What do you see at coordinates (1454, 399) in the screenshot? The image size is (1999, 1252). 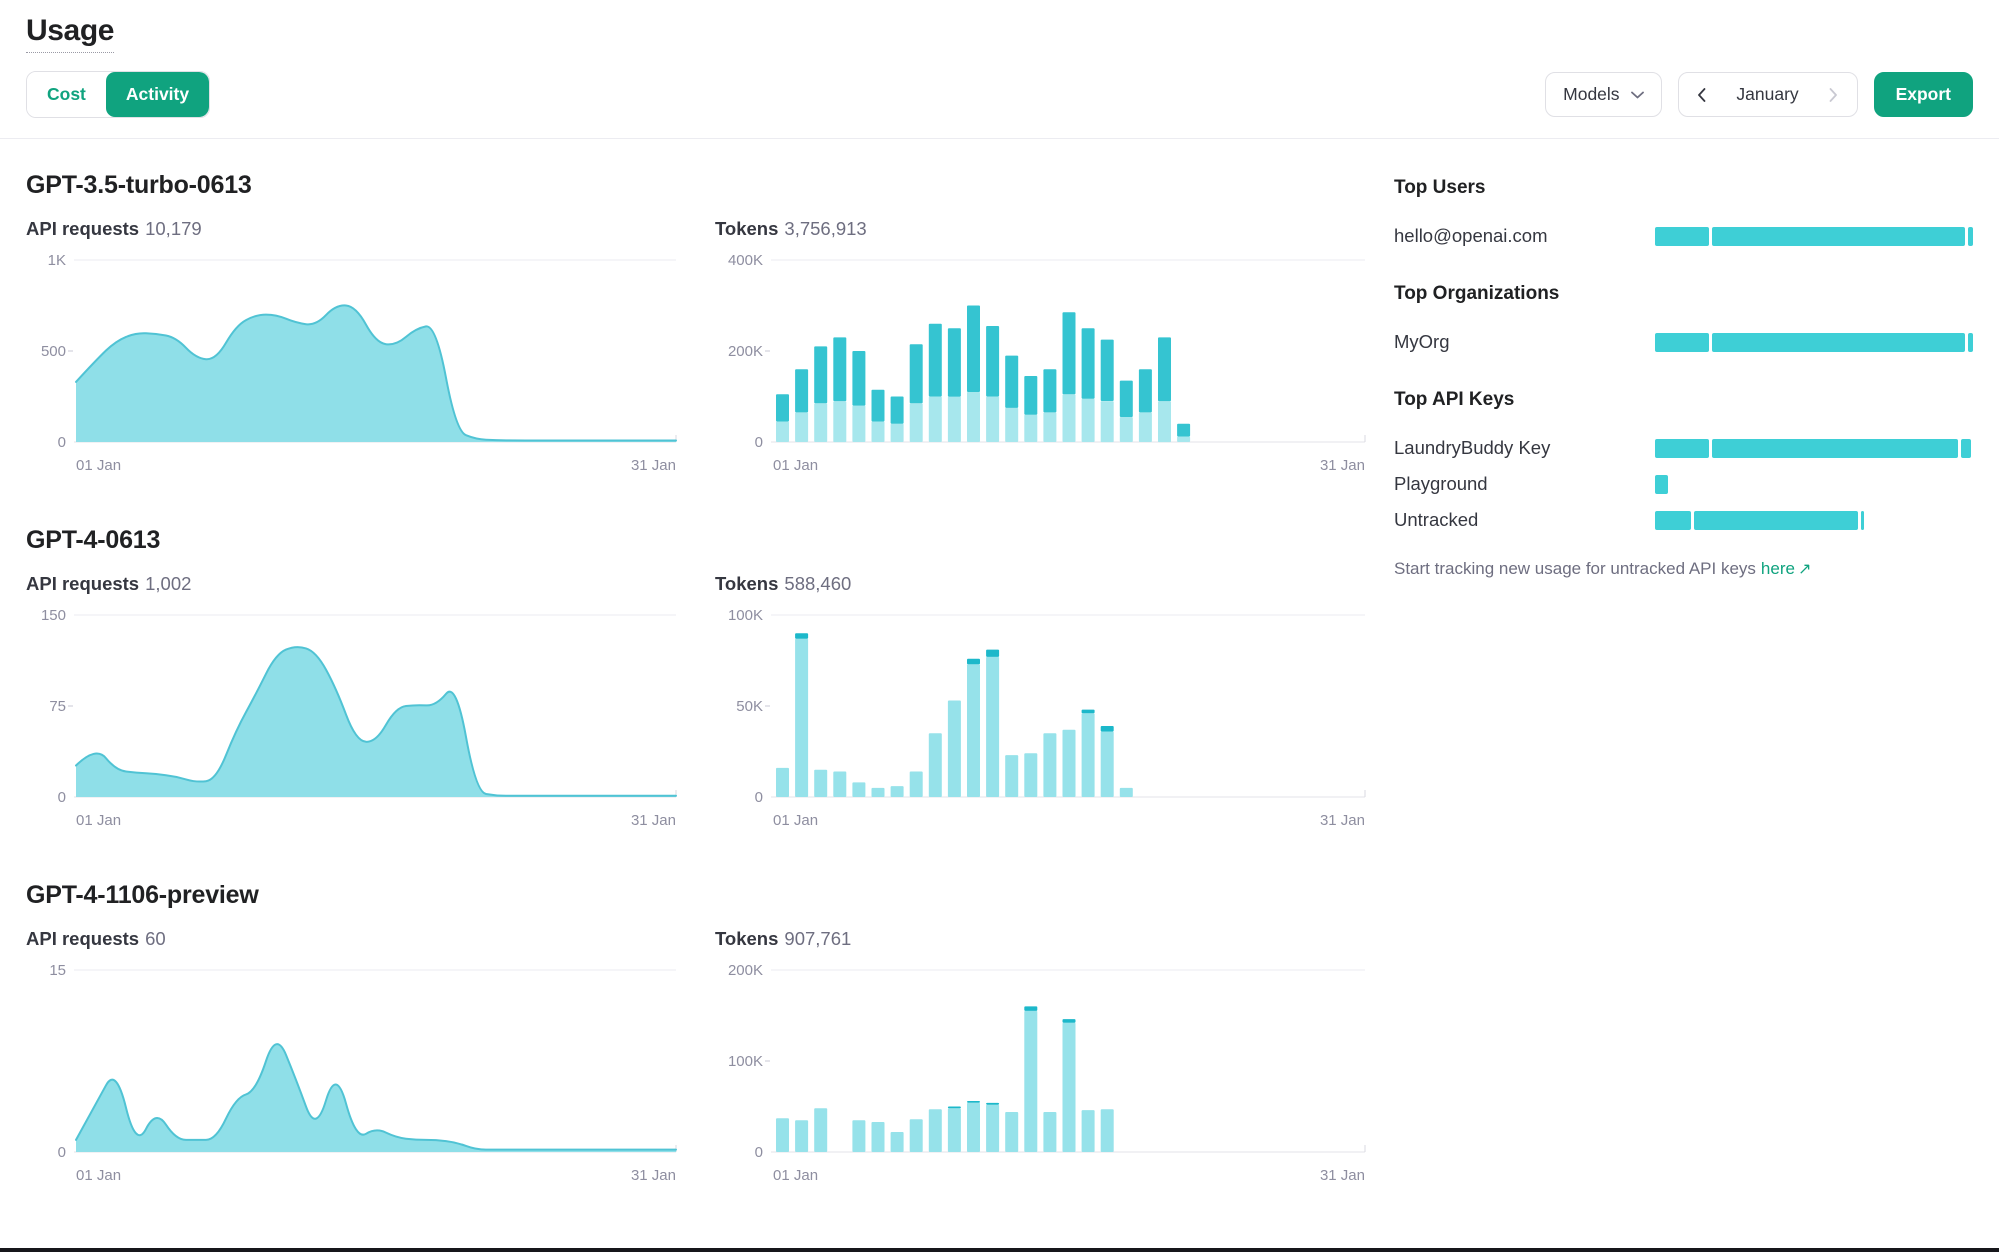 I see `group-title: Top API Keys` at bounding box center [1454, 399].